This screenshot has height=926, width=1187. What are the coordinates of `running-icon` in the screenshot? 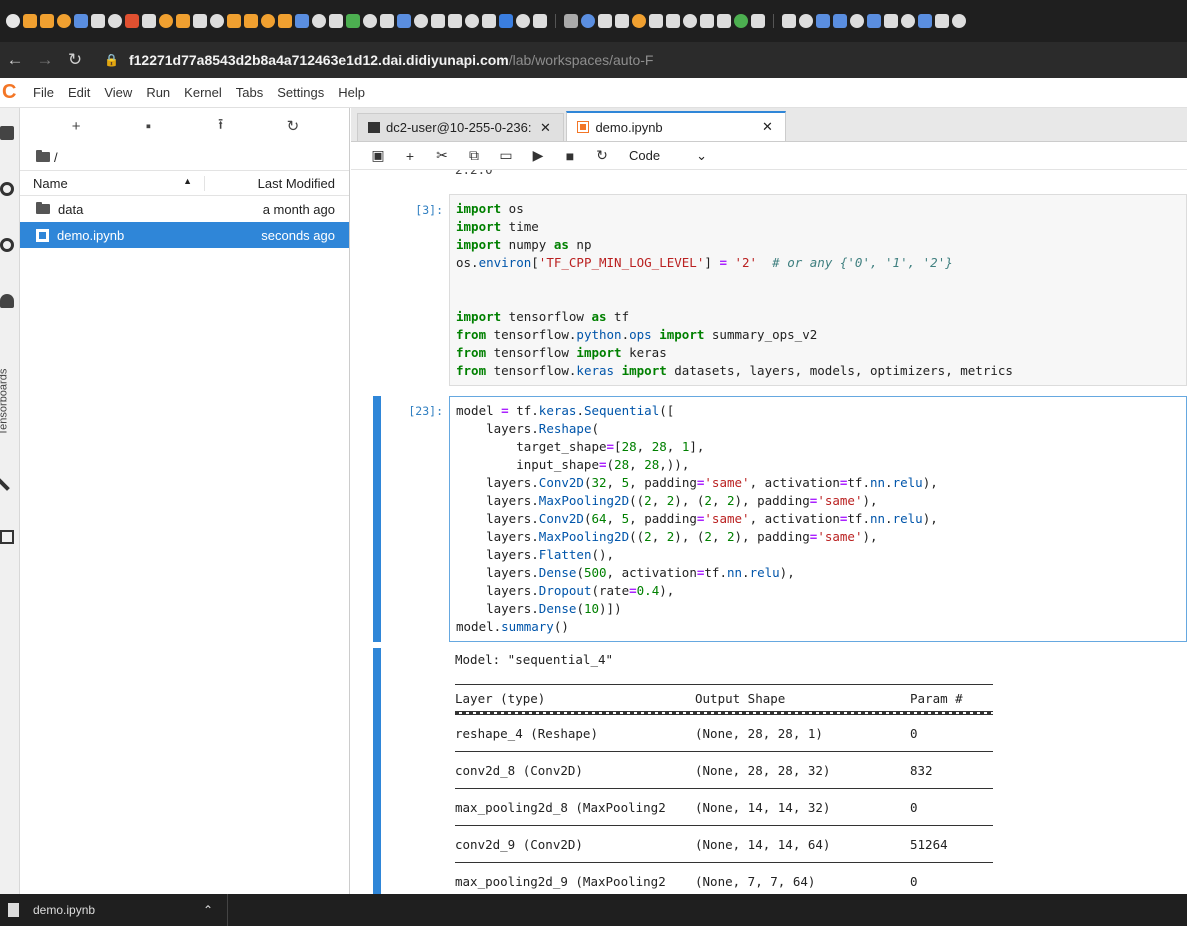 It's located at (7, 189).